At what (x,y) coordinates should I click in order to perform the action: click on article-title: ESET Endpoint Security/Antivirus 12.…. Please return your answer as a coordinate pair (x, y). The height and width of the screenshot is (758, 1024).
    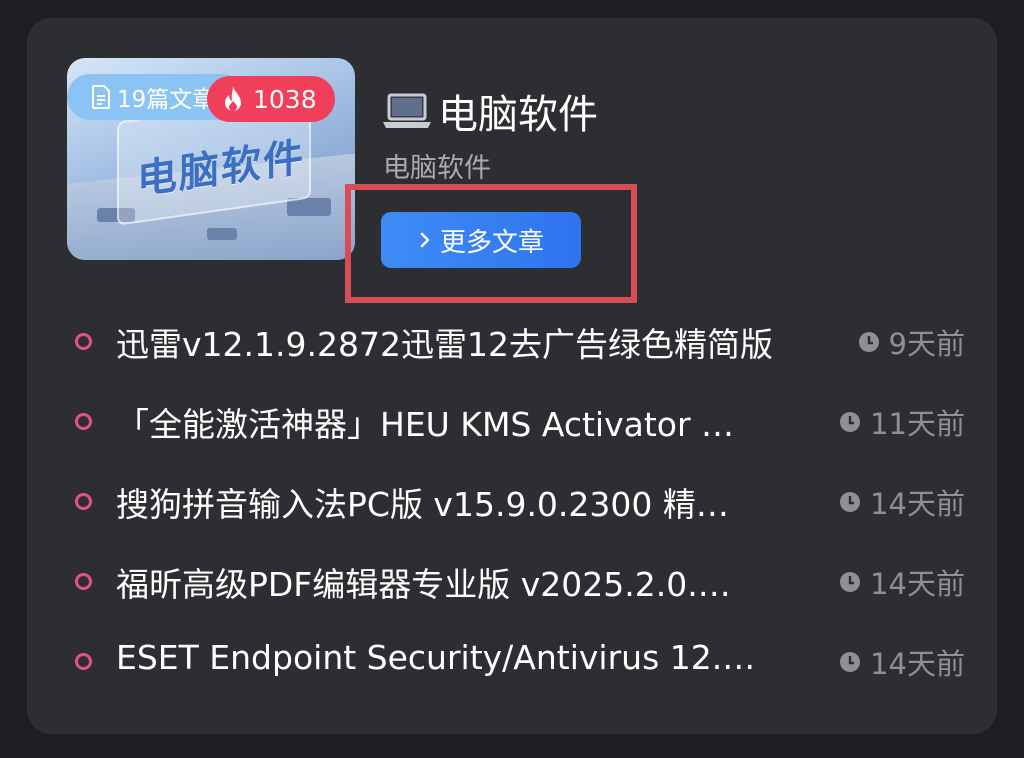
    Looking at the image, I should click on (436, 657).